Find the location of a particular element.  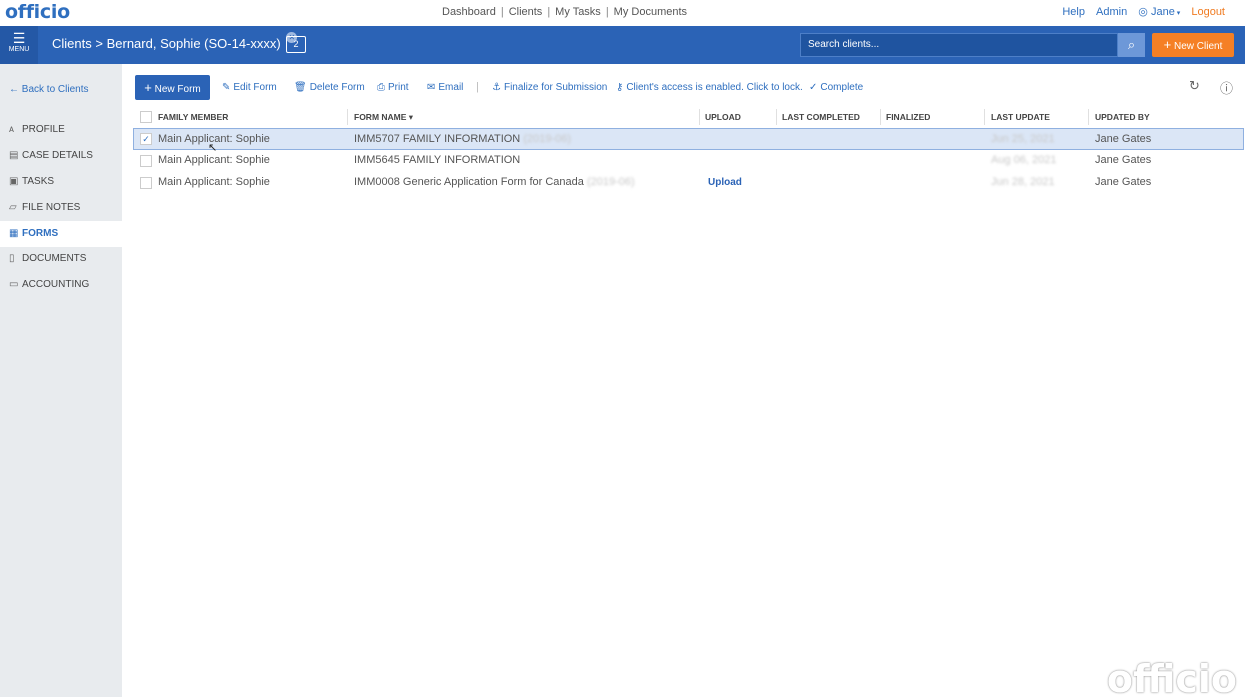

chevron-down-icon: ▾ is located at coordinates (1177, 13).